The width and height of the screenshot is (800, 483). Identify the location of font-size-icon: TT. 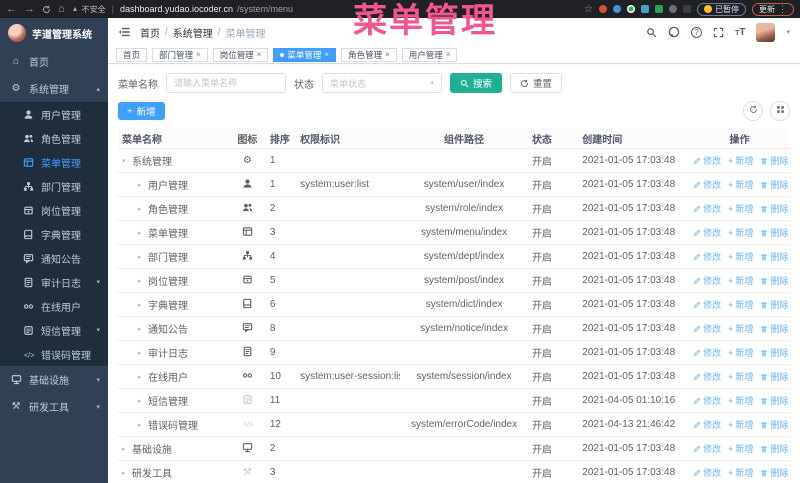
(740, 32).